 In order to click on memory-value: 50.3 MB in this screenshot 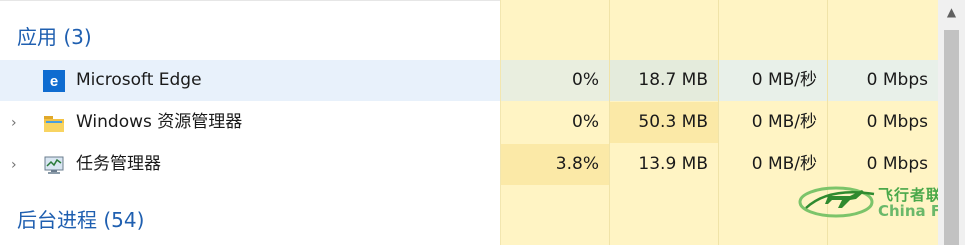, I will do `click(664, 122)`.